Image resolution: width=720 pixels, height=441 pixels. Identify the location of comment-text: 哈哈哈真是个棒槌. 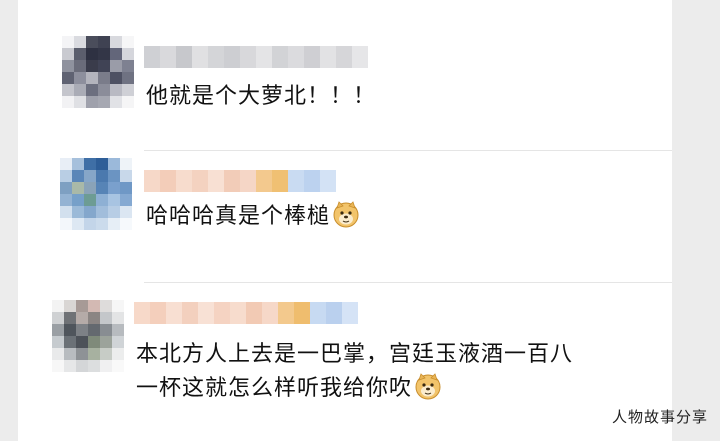
(253, 217).